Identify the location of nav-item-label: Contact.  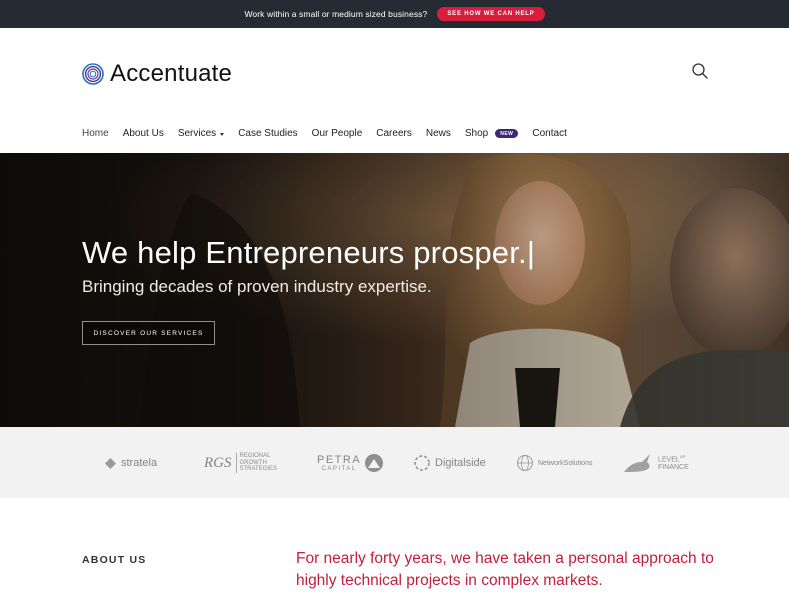
(549, 133).